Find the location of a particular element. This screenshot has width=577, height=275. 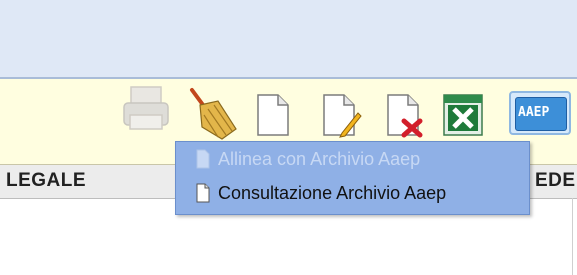

column-header-sede: EDE is located at coordinates (555, 181).